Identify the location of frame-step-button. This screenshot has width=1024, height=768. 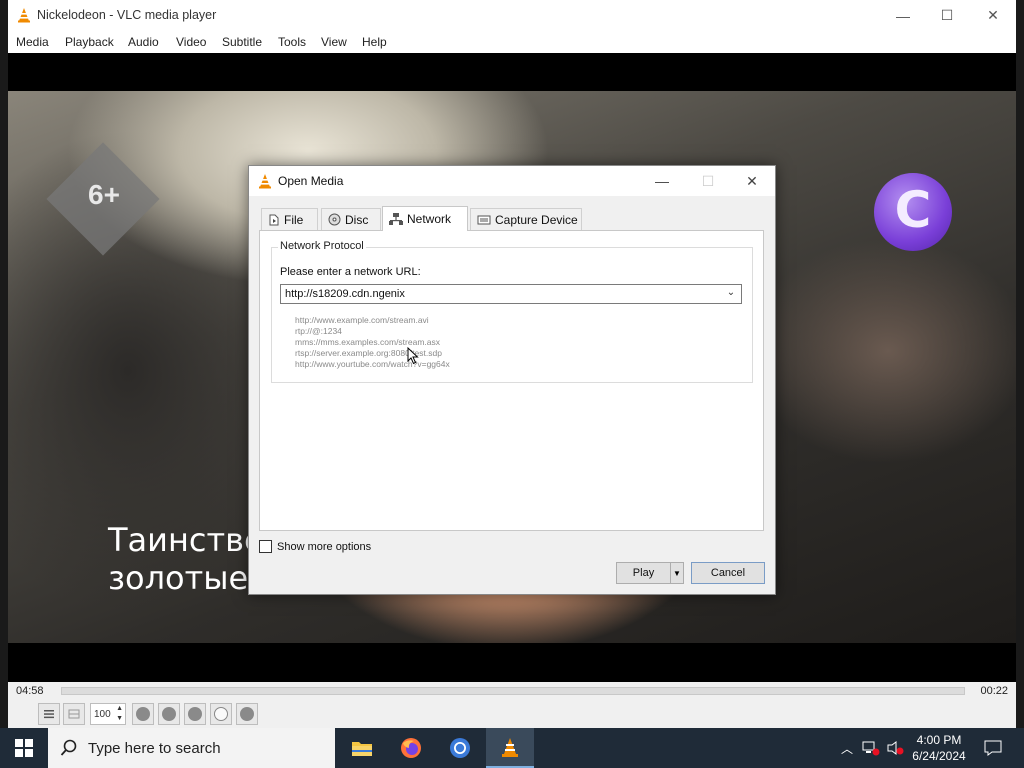
(221, 714).